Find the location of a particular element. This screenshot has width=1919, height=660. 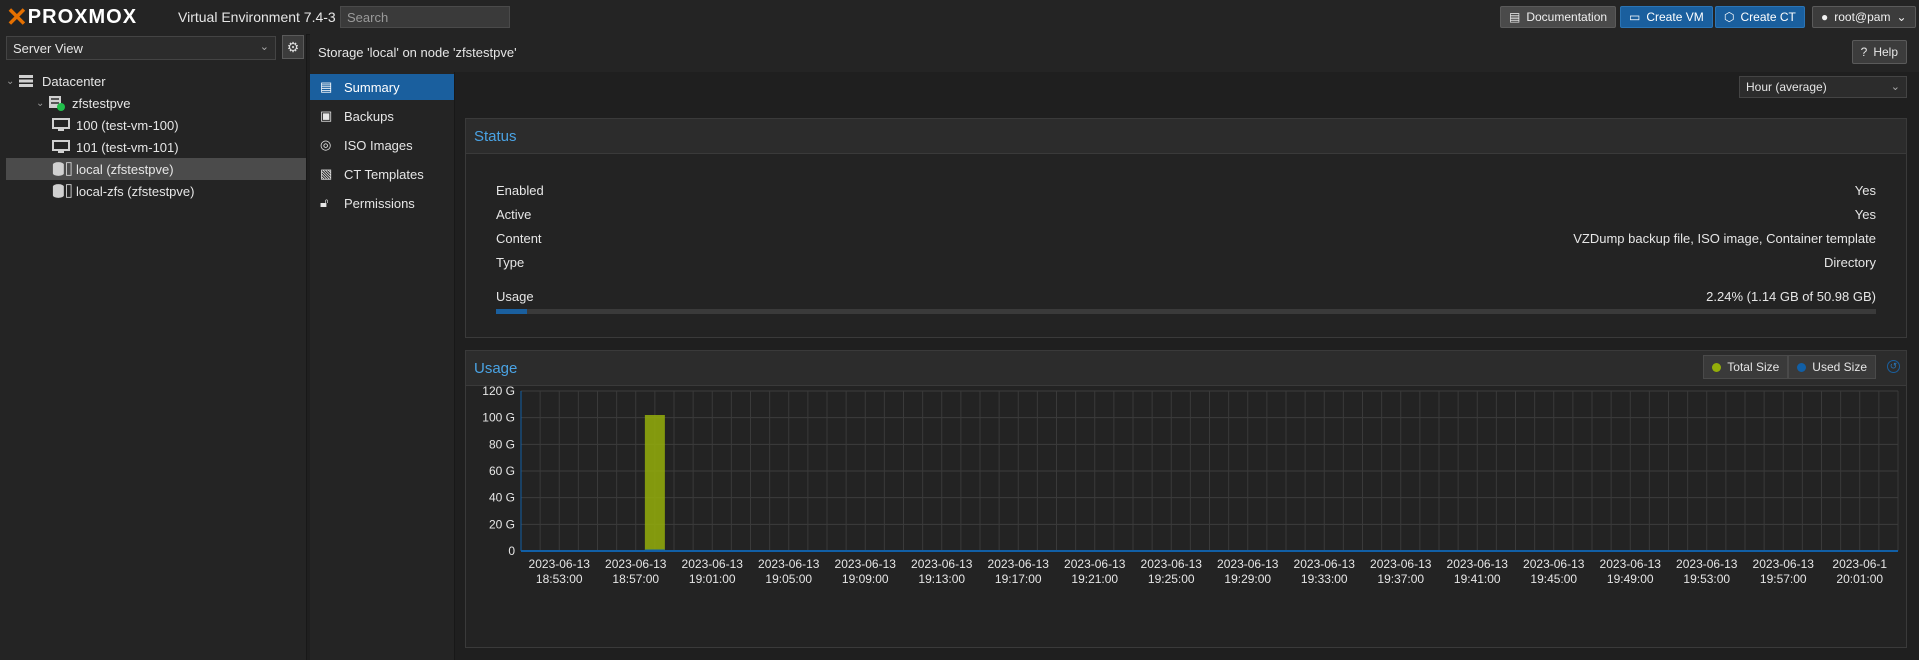

nav-ct-templates: ▧ CT Templates is located at coordinates (382, 174).